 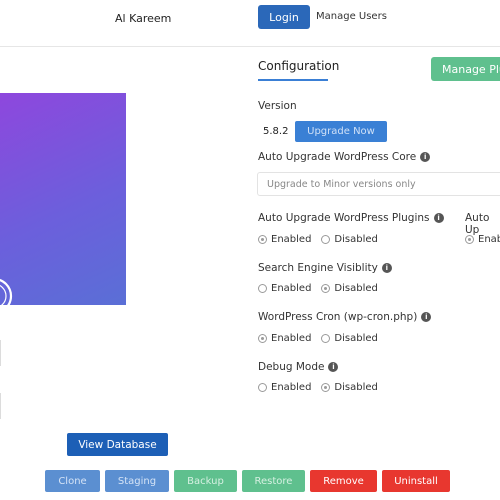 I want to click on header-divider, so click(x=250, y=46).